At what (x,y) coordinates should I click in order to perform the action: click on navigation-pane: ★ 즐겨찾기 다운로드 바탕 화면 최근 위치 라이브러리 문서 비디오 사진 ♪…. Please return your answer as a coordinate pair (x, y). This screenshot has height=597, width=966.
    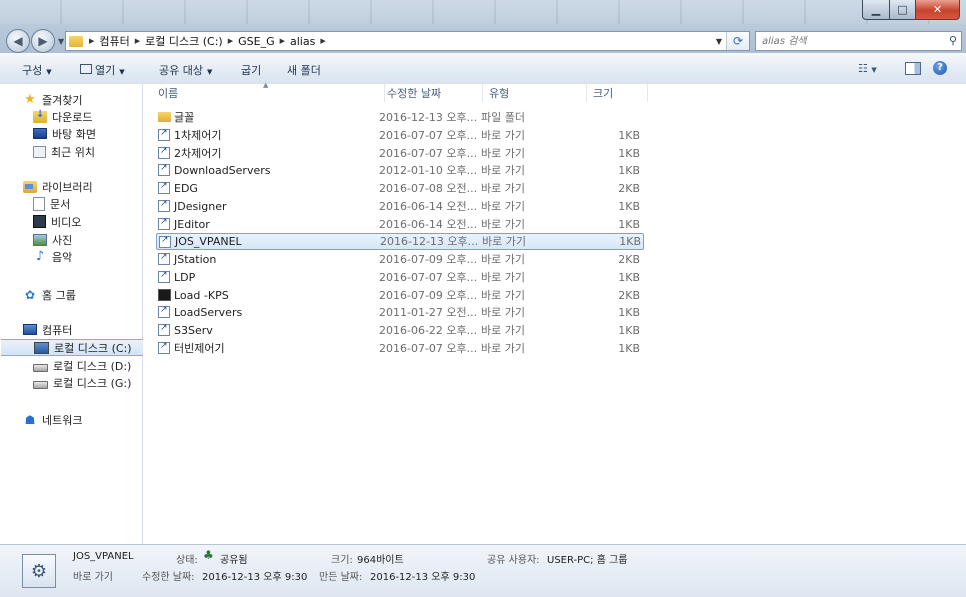
    Looking at the image, I should click on (87, 314).